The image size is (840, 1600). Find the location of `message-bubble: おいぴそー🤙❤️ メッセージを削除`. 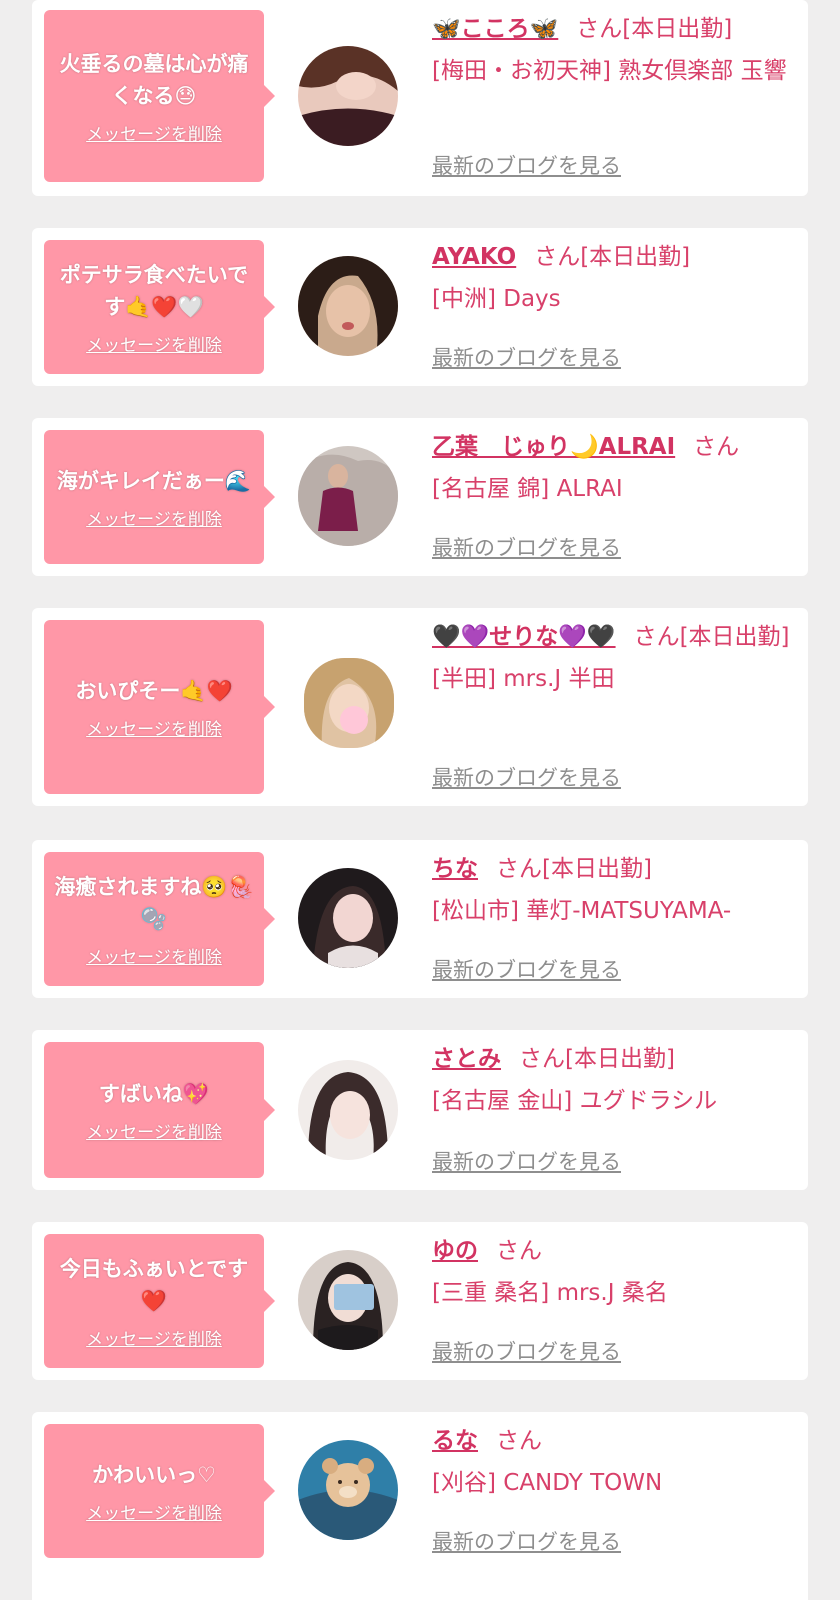

message-bubble: おいぴそー🤙❤️ メッセージを削除 is located at coordinates (159, 707).